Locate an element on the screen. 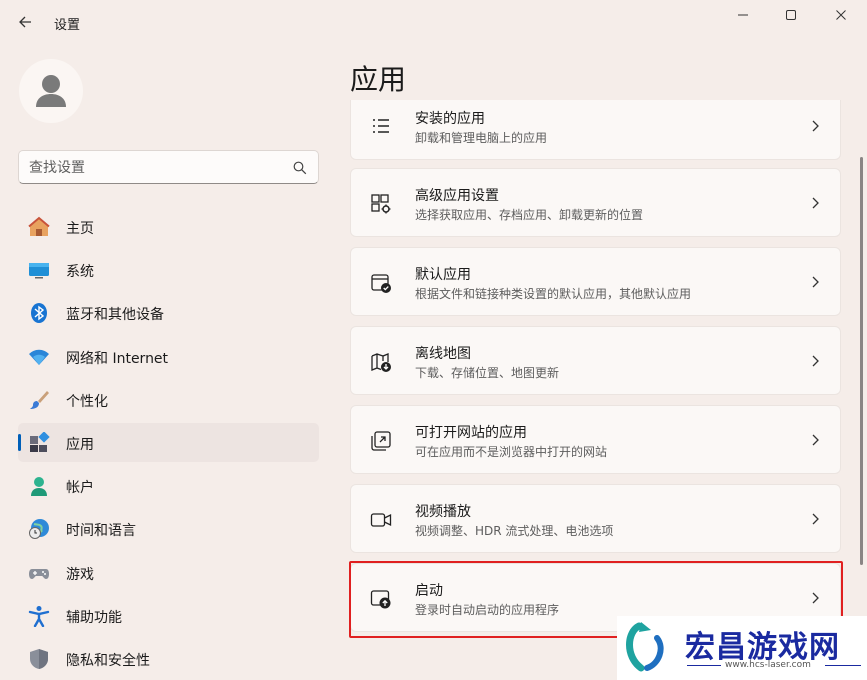  gamepad-icon is located at coordinates (39, 573).